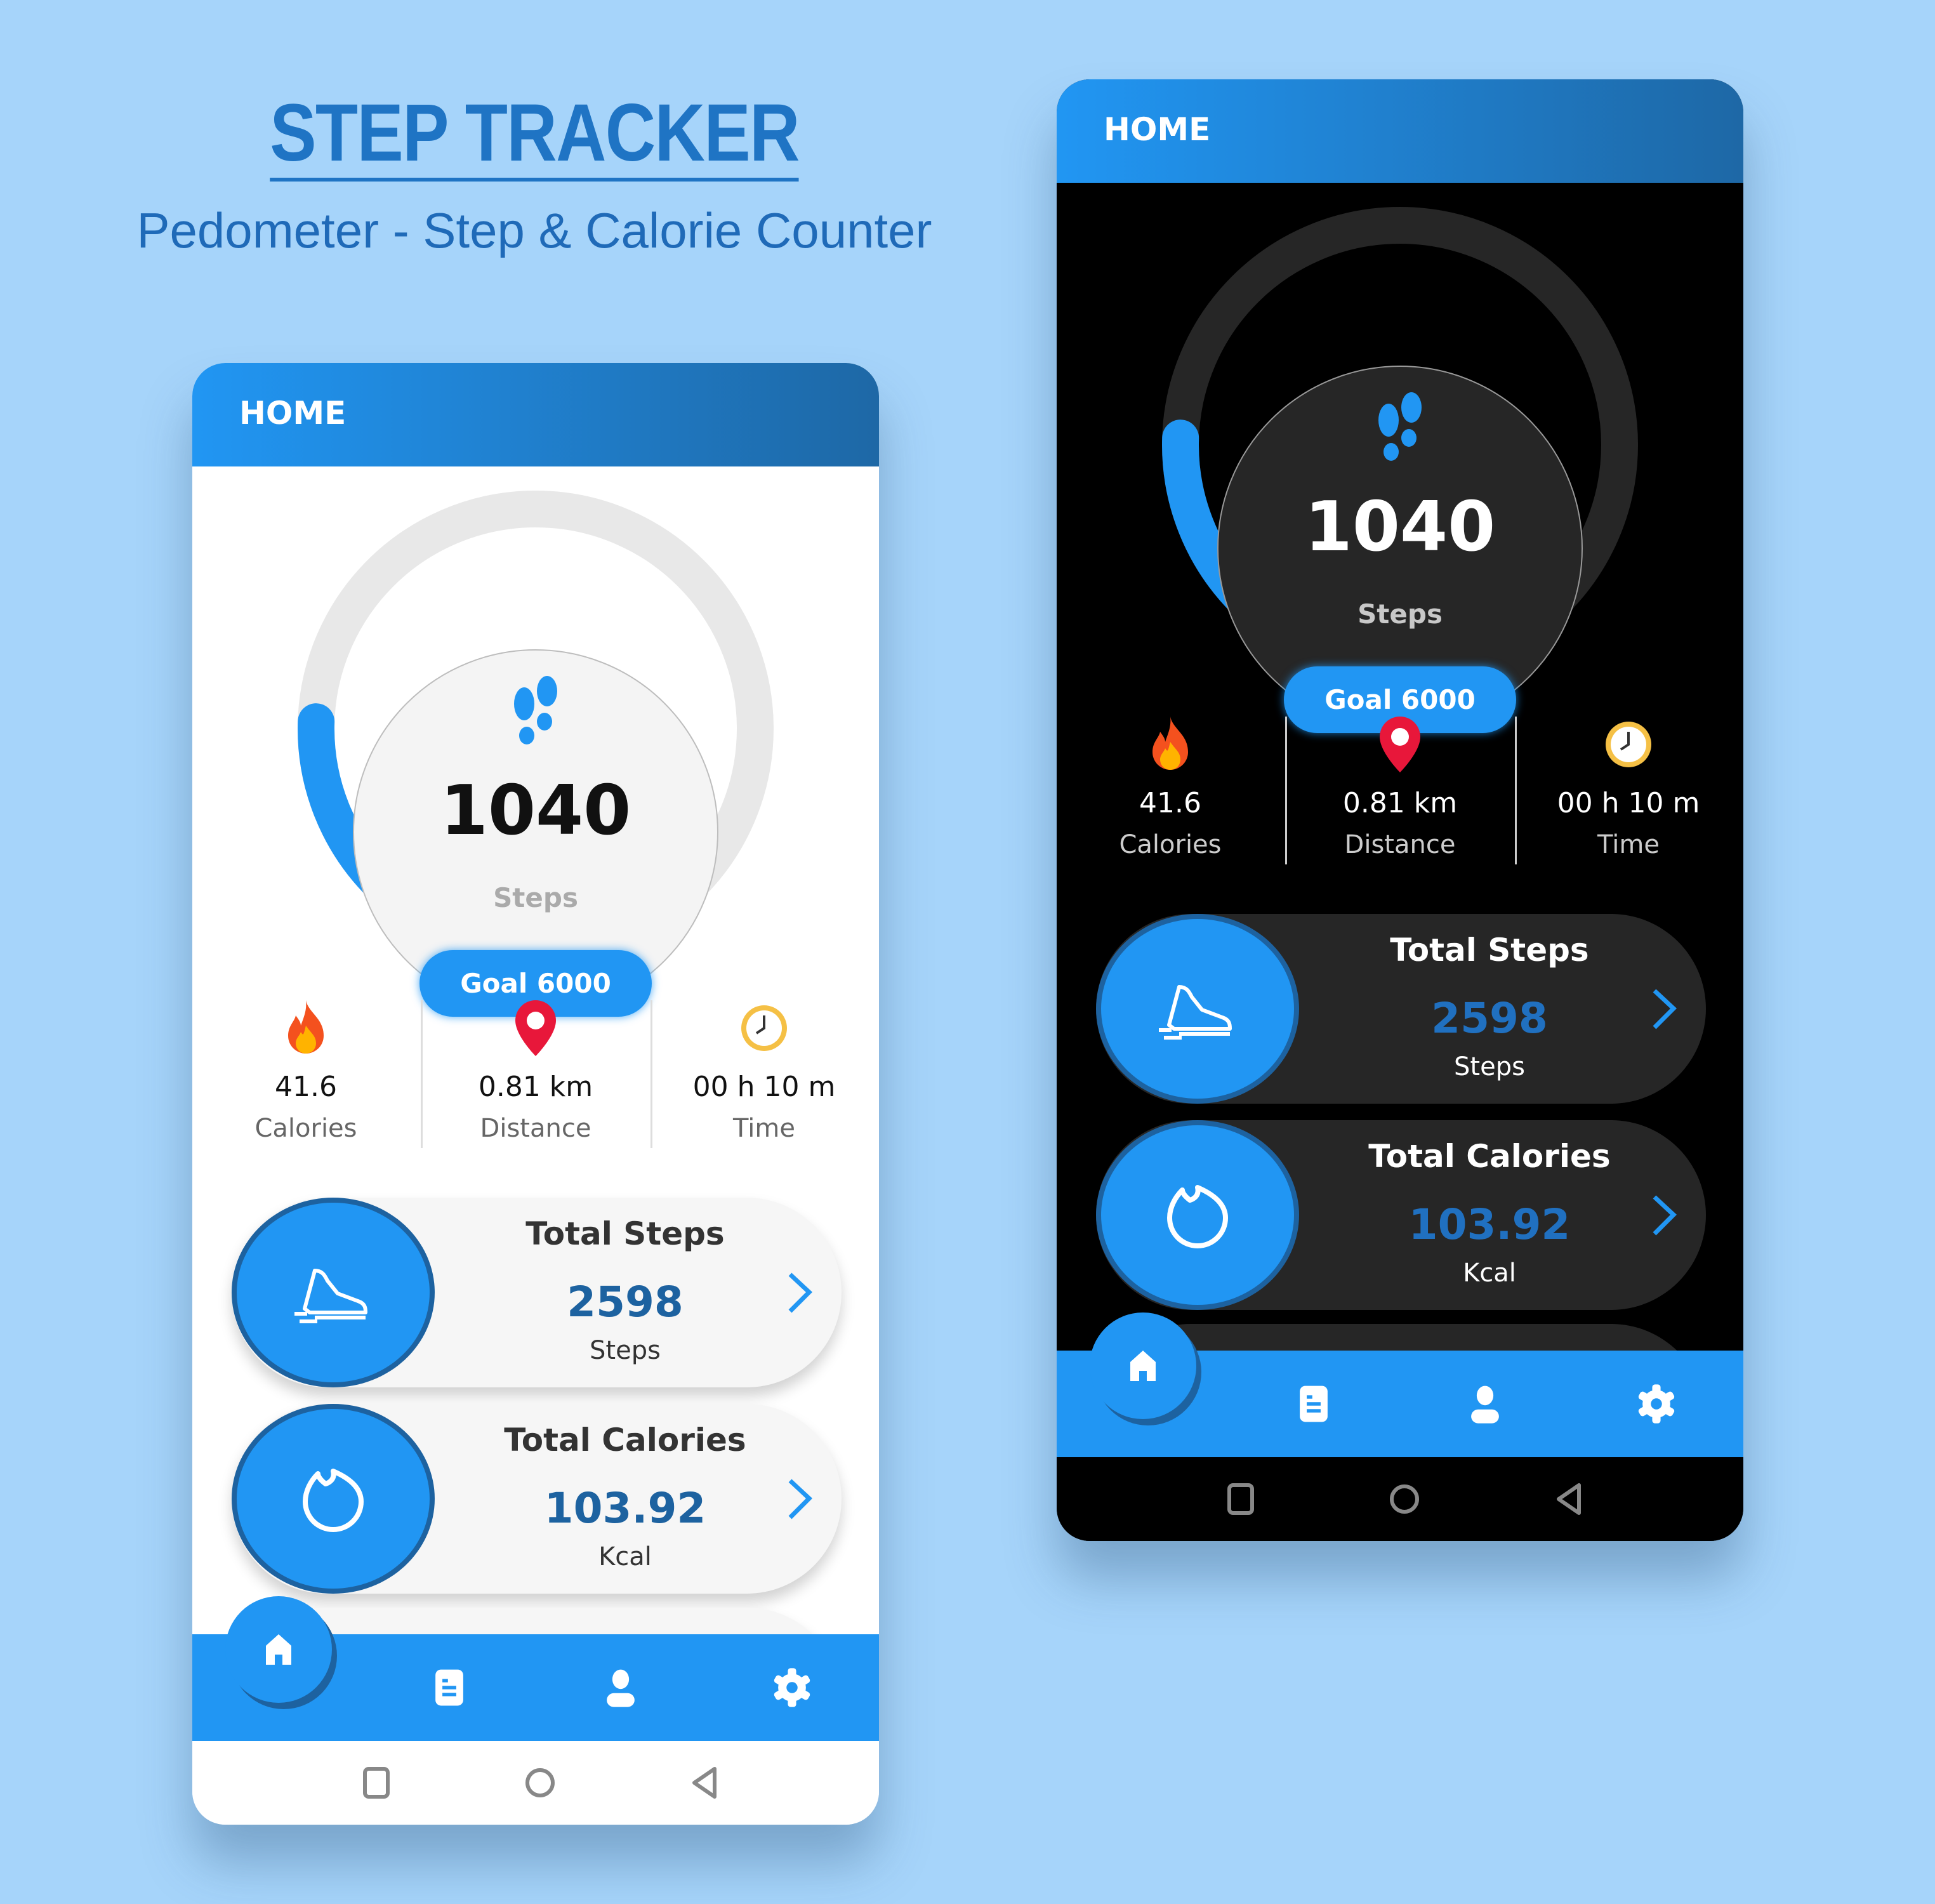 Image resolution: width=1935 pixels, height=1904 pixels. What do you see at coordinates (535, 135) in the screenshot?
I see `promo-title: STEP TRACKER` at bounding box center [535, 135].